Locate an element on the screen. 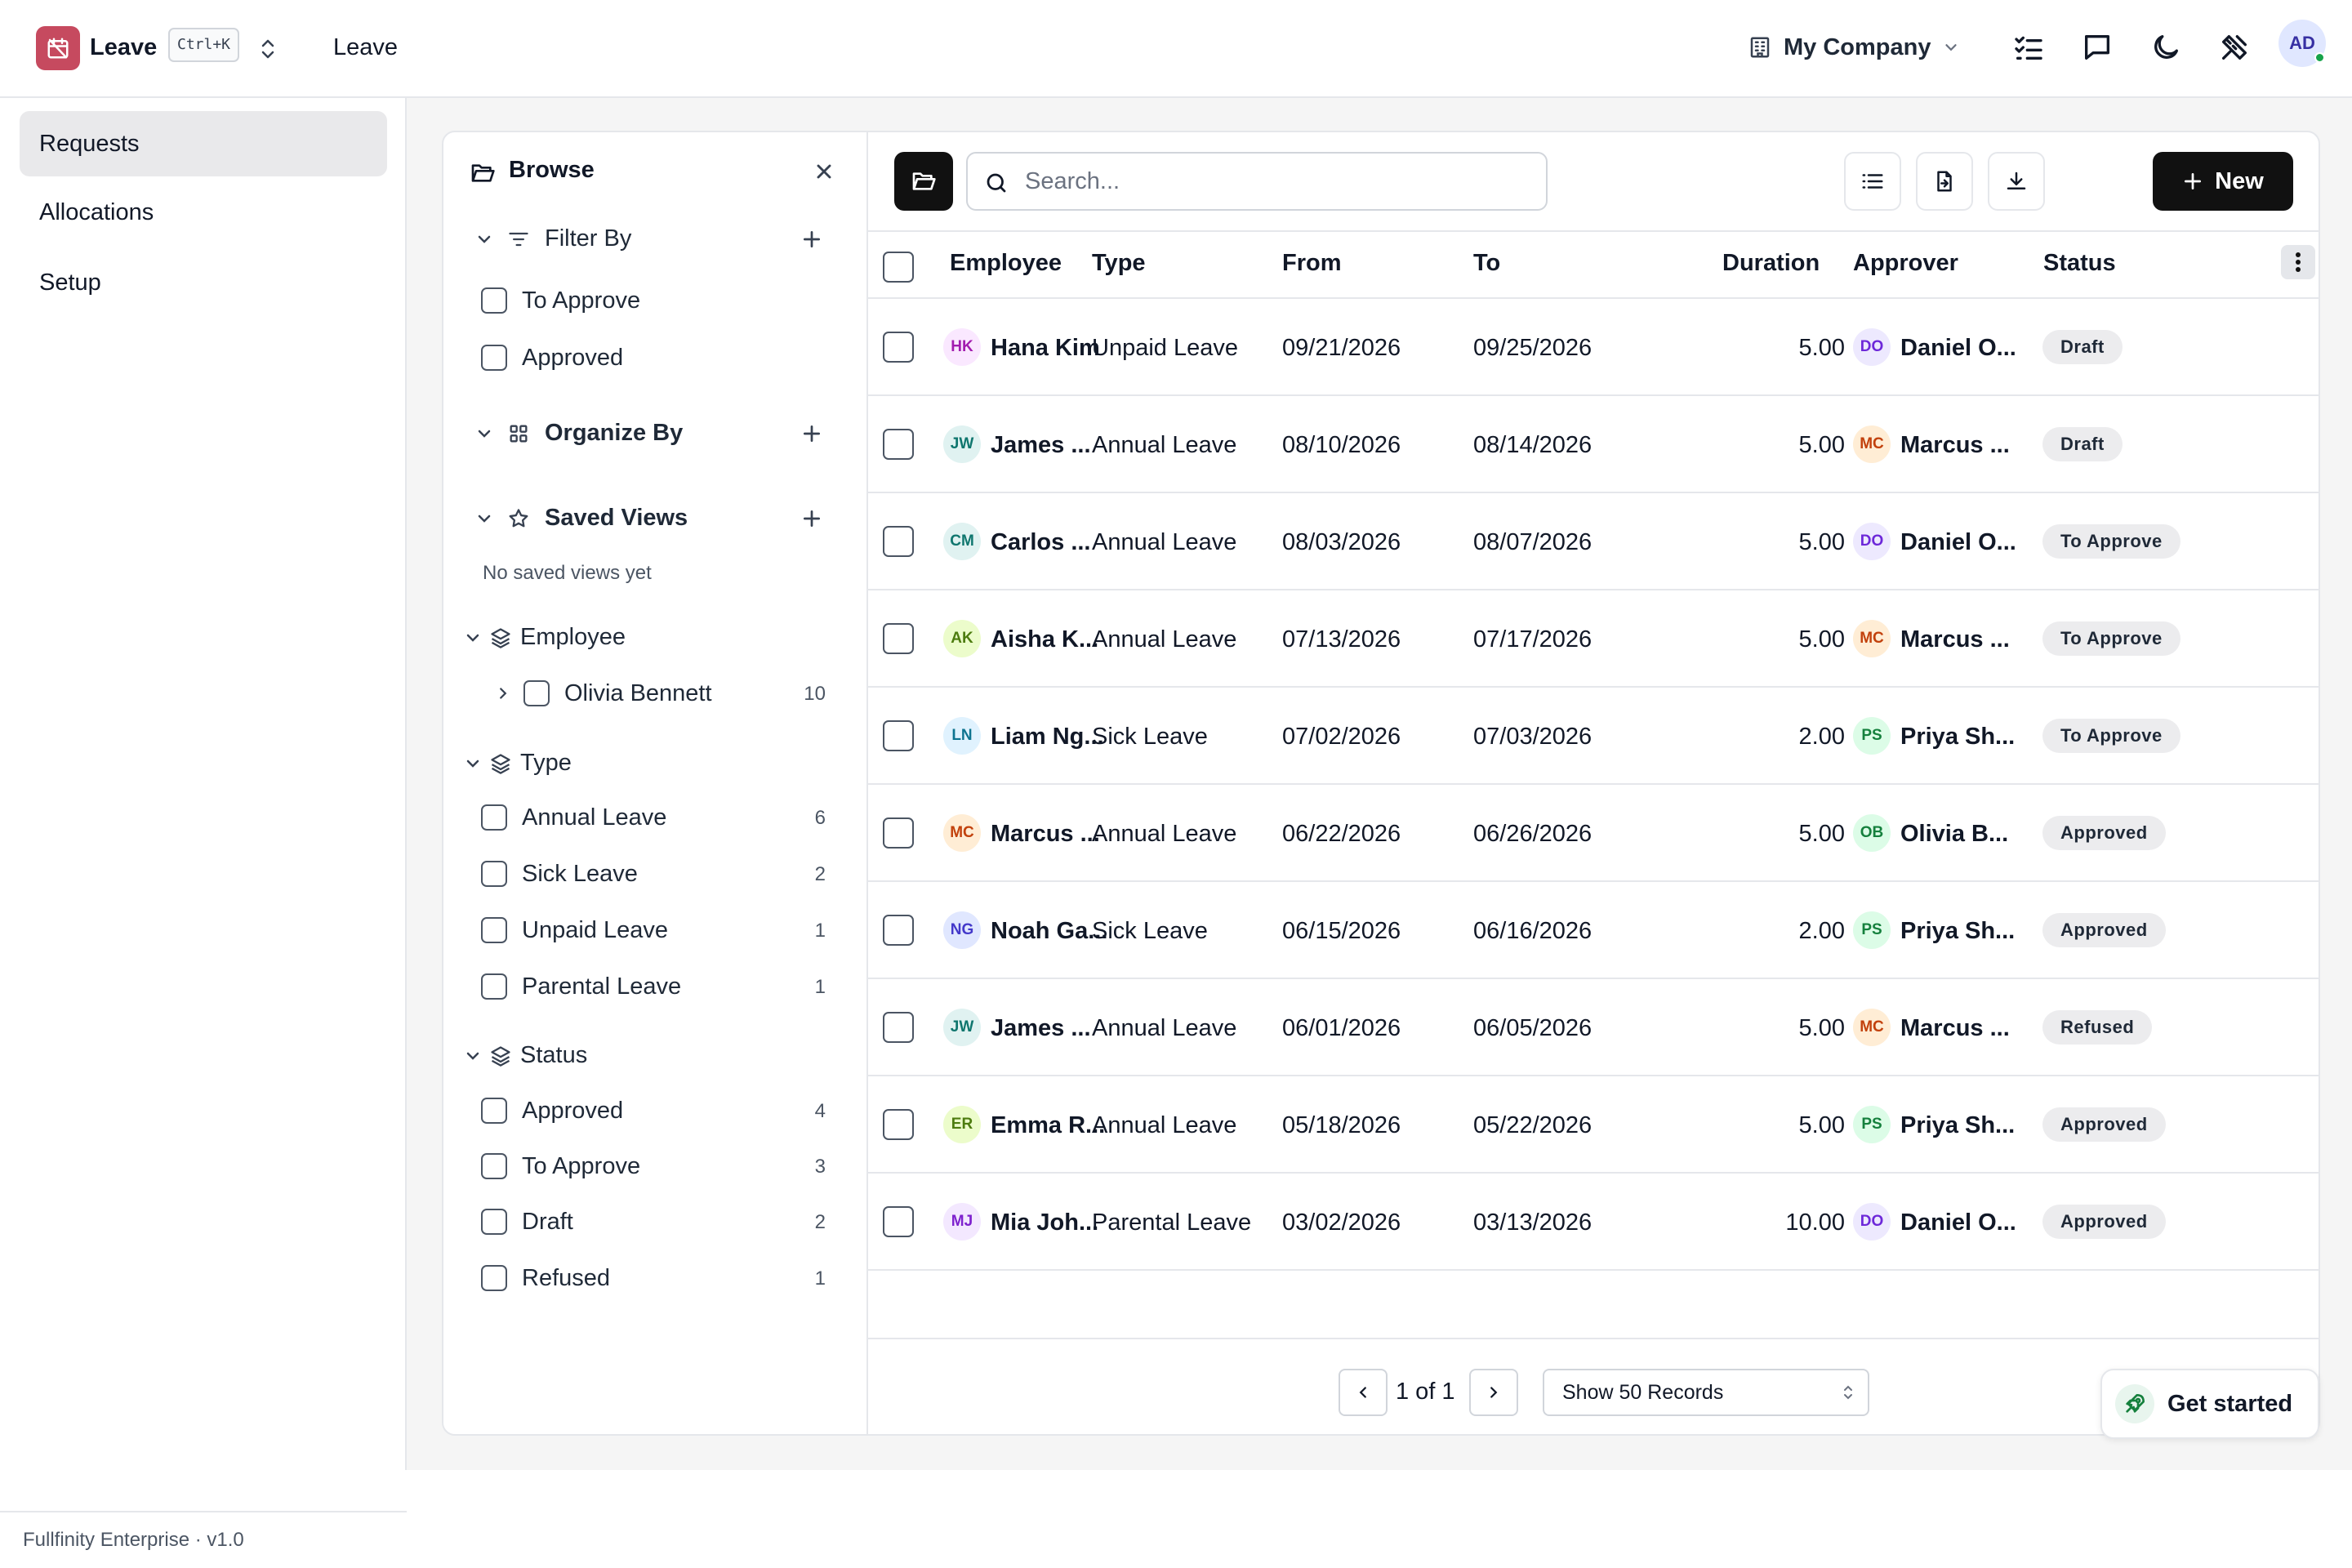  employee-name: Hana Kim is located at coordinates (1045, 348).